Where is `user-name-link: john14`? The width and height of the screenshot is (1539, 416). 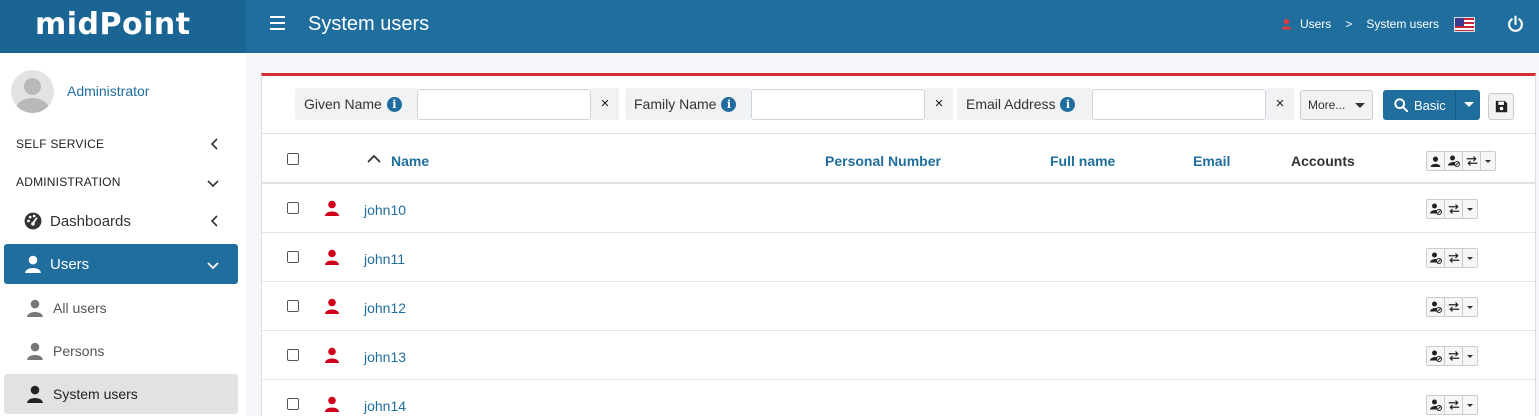 user-name-link: john14 is located at coordinates (385, 406).